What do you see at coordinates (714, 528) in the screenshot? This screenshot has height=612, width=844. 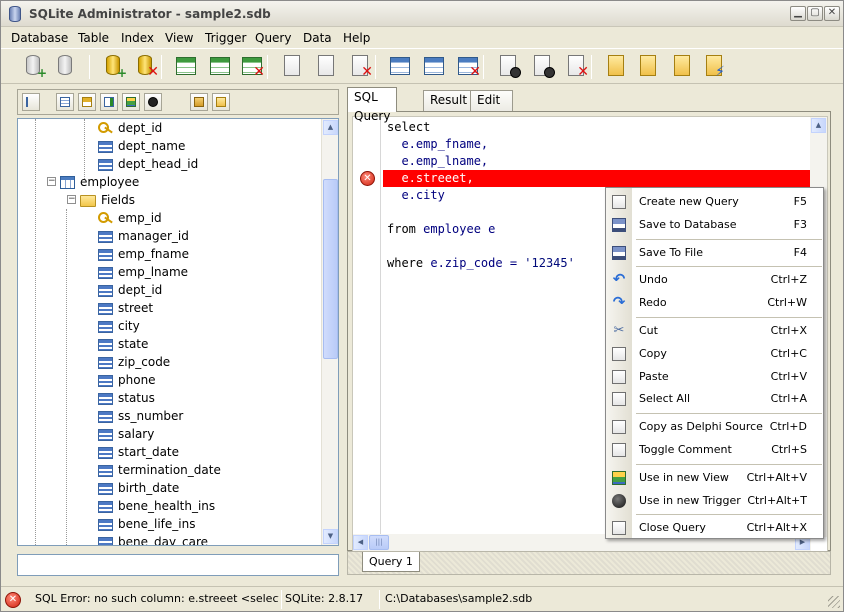 I see `context-menu-close-query: Close Query Ctrl+Alt+X` at bounding box center [714, 528].